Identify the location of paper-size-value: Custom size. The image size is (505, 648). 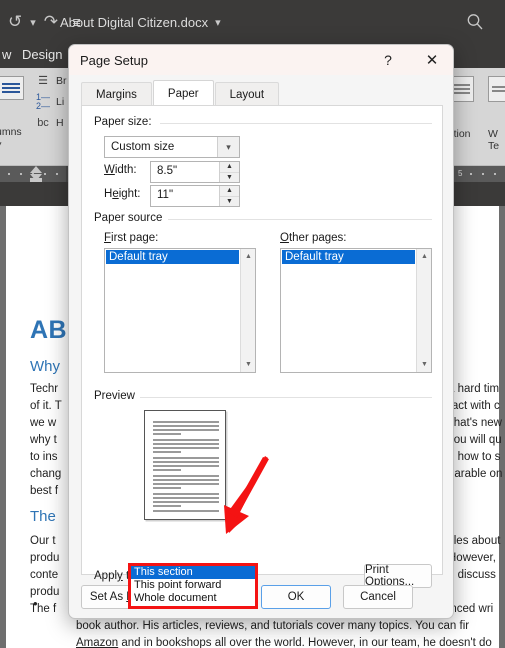
(143, 147).